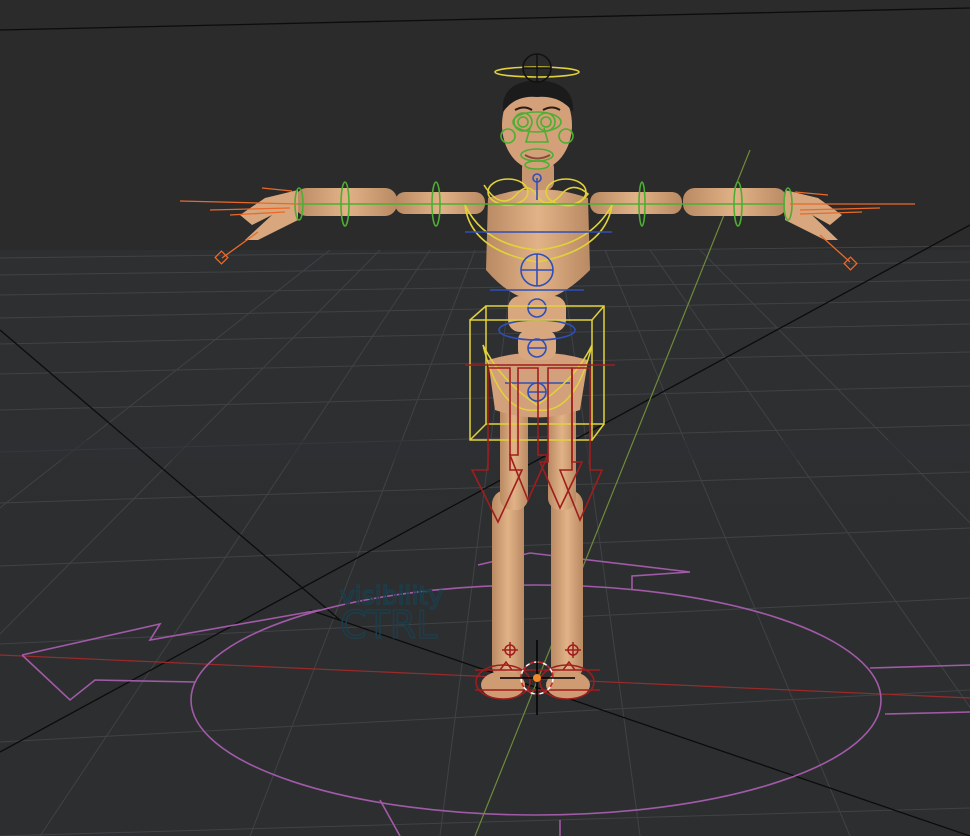 The height and width of the screenshot is (836, 970). I want to click on visibility-label-line2: CTRL, so click(388, 625).